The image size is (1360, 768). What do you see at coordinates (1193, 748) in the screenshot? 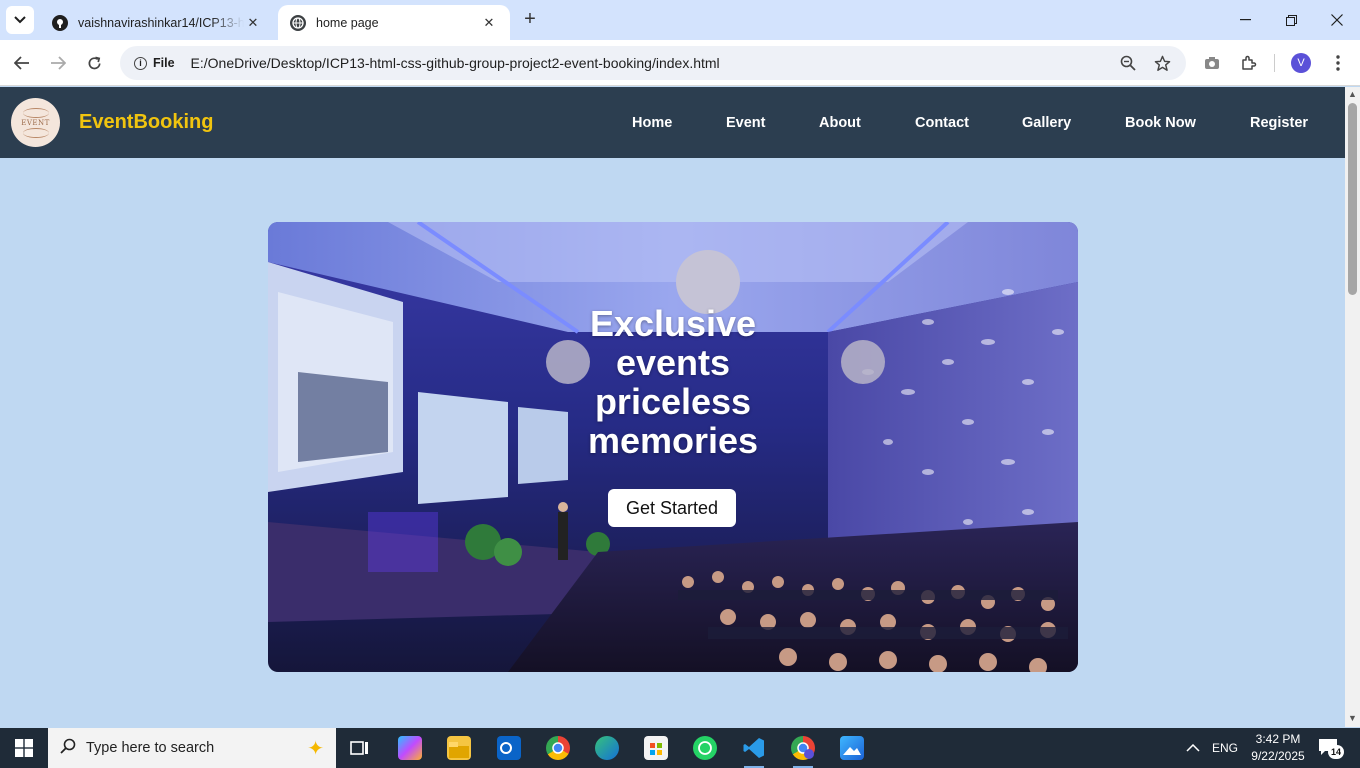
I see `chevron-up-icon` at bounding box center [1193, 748].